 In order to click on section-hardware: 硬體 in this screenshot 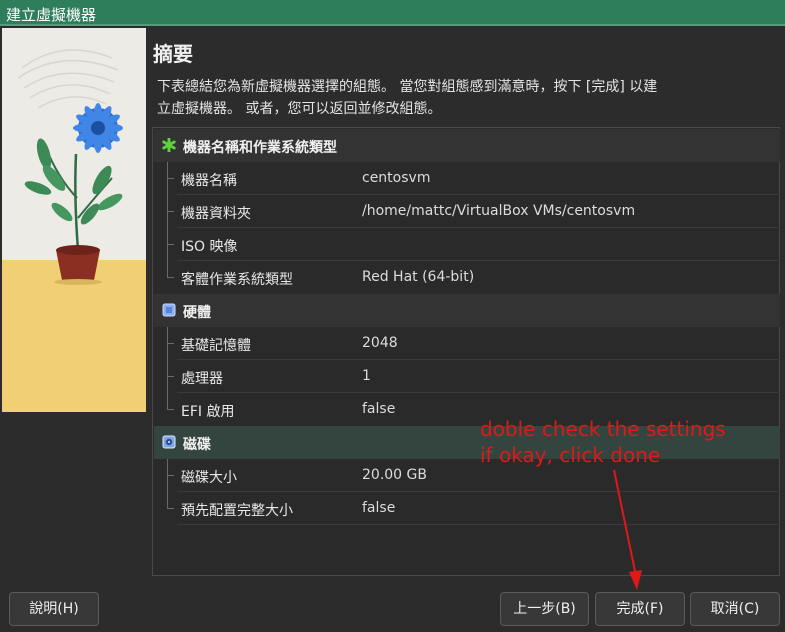, I will do `click(467, 310)`.